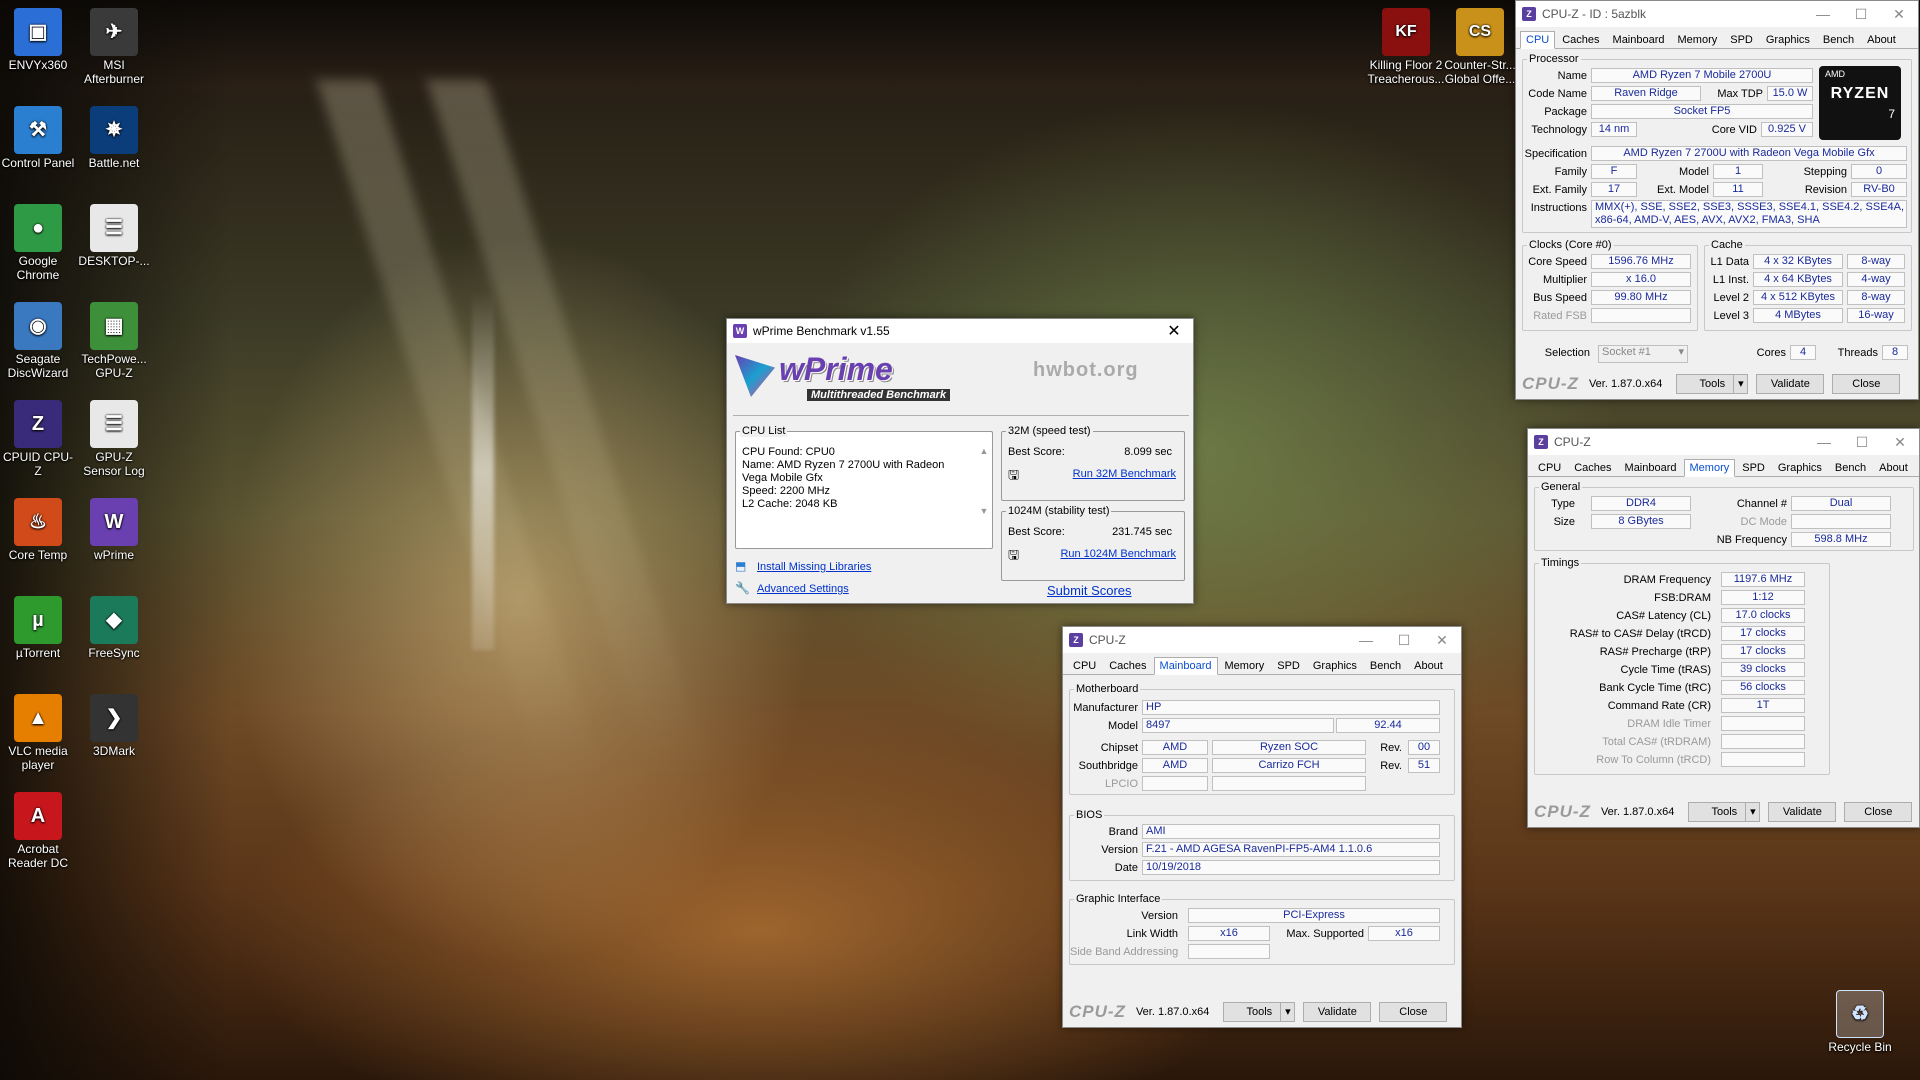 This screenshot has width=1920, height=1080. Describe the element at coordinates (1560, 298) in the screenshot. I see `label: Bus Speed` at that location.